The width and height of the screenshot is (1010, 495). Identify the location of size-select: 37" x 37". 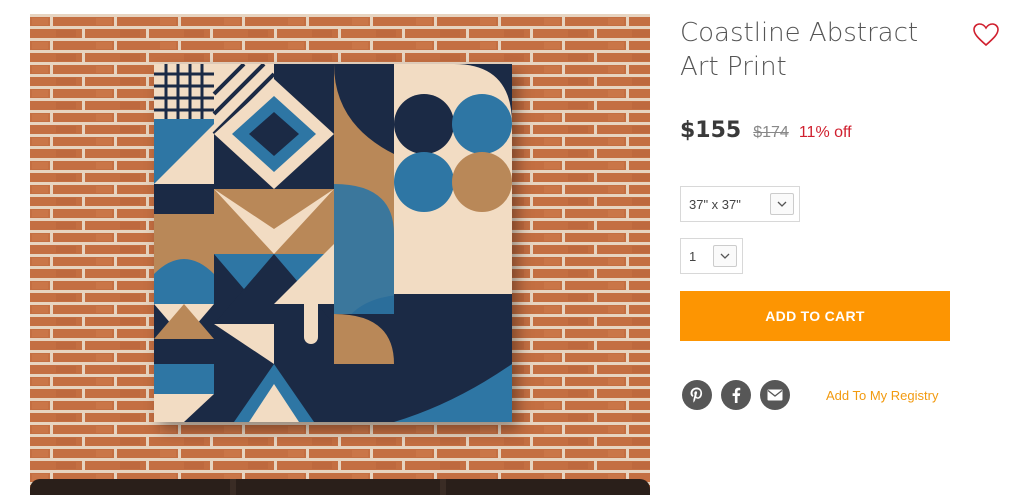
(740, 204).